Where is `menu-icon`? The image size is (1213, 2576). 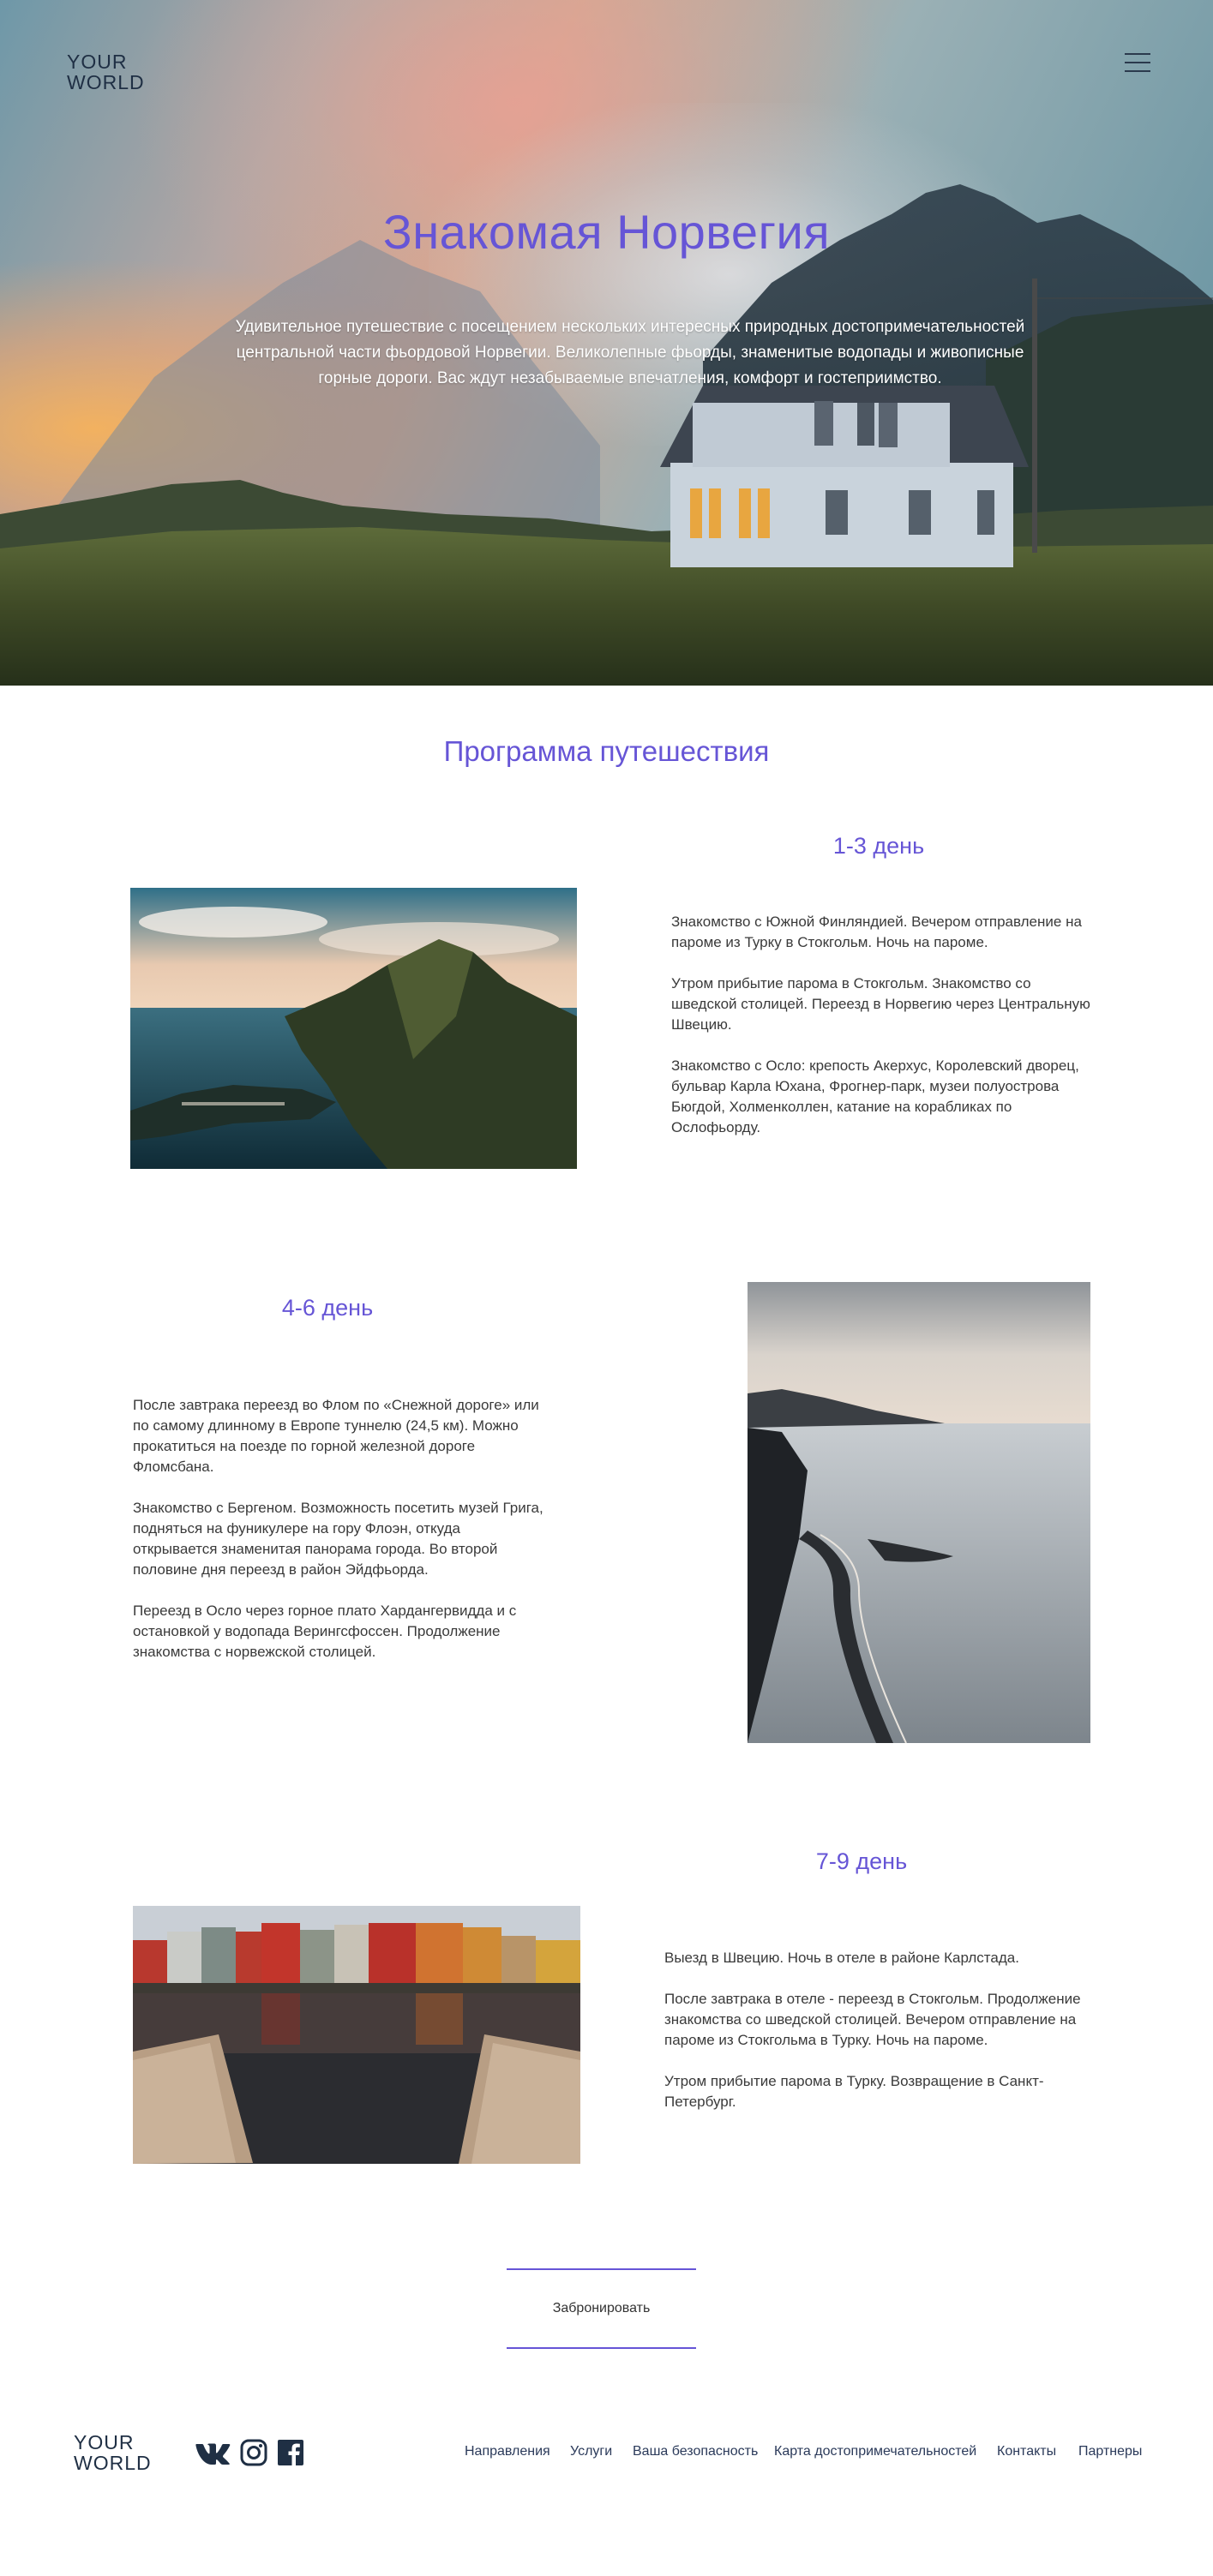
menu-icon is located at coordinates (1137, 62).